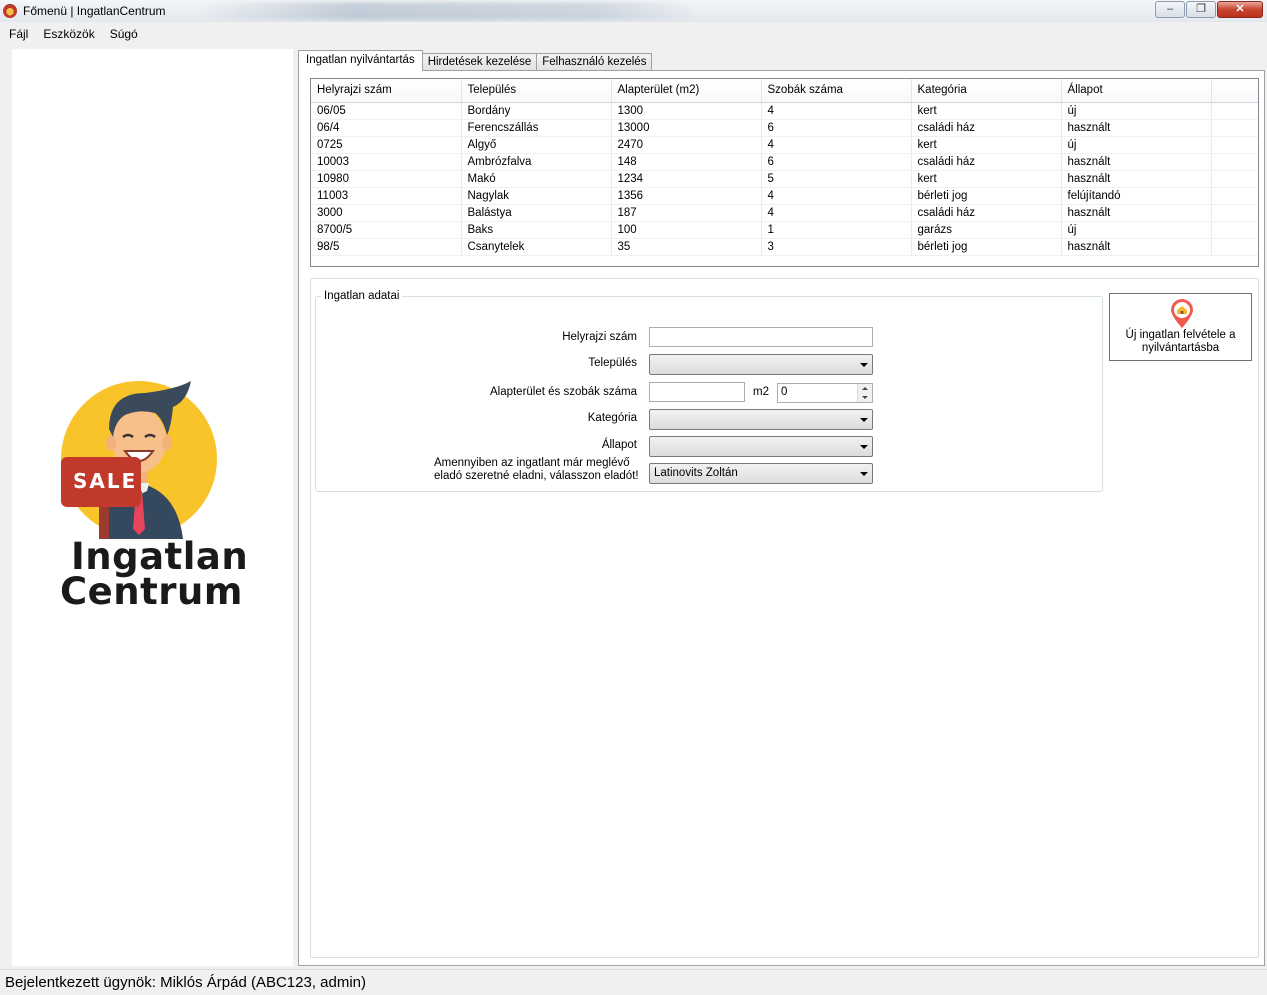  I want to click on table-cell: Nagylak, so click(536, 196).